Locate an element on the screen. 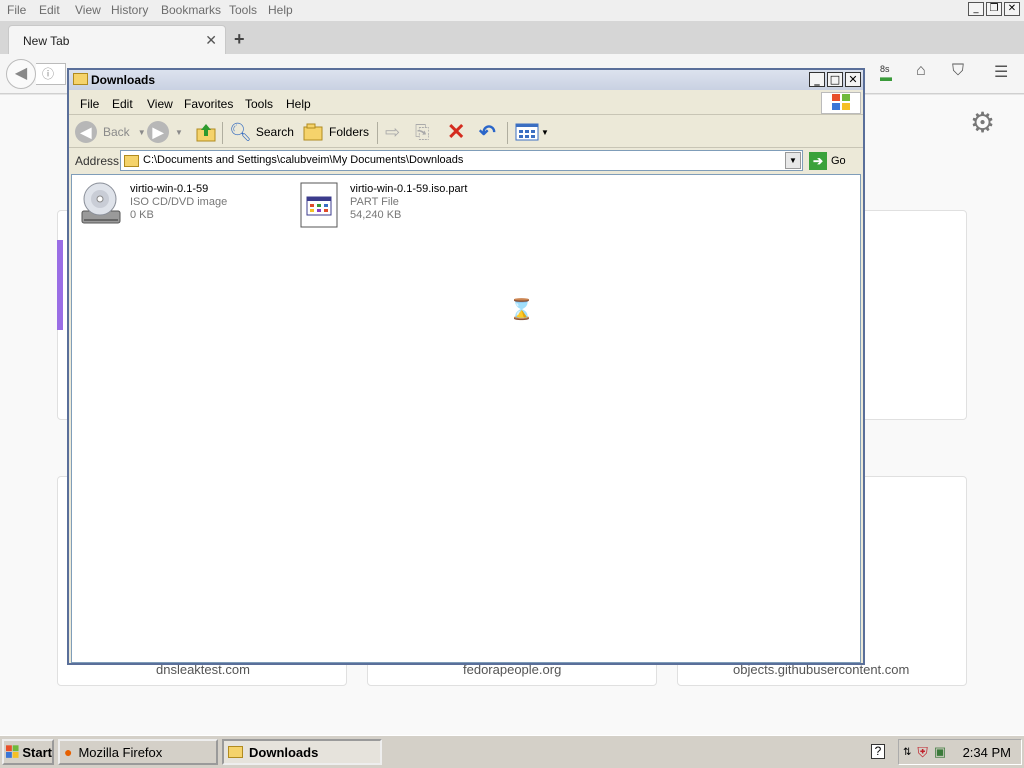  ff-menu-history: History is located at coordinates (129, 10).